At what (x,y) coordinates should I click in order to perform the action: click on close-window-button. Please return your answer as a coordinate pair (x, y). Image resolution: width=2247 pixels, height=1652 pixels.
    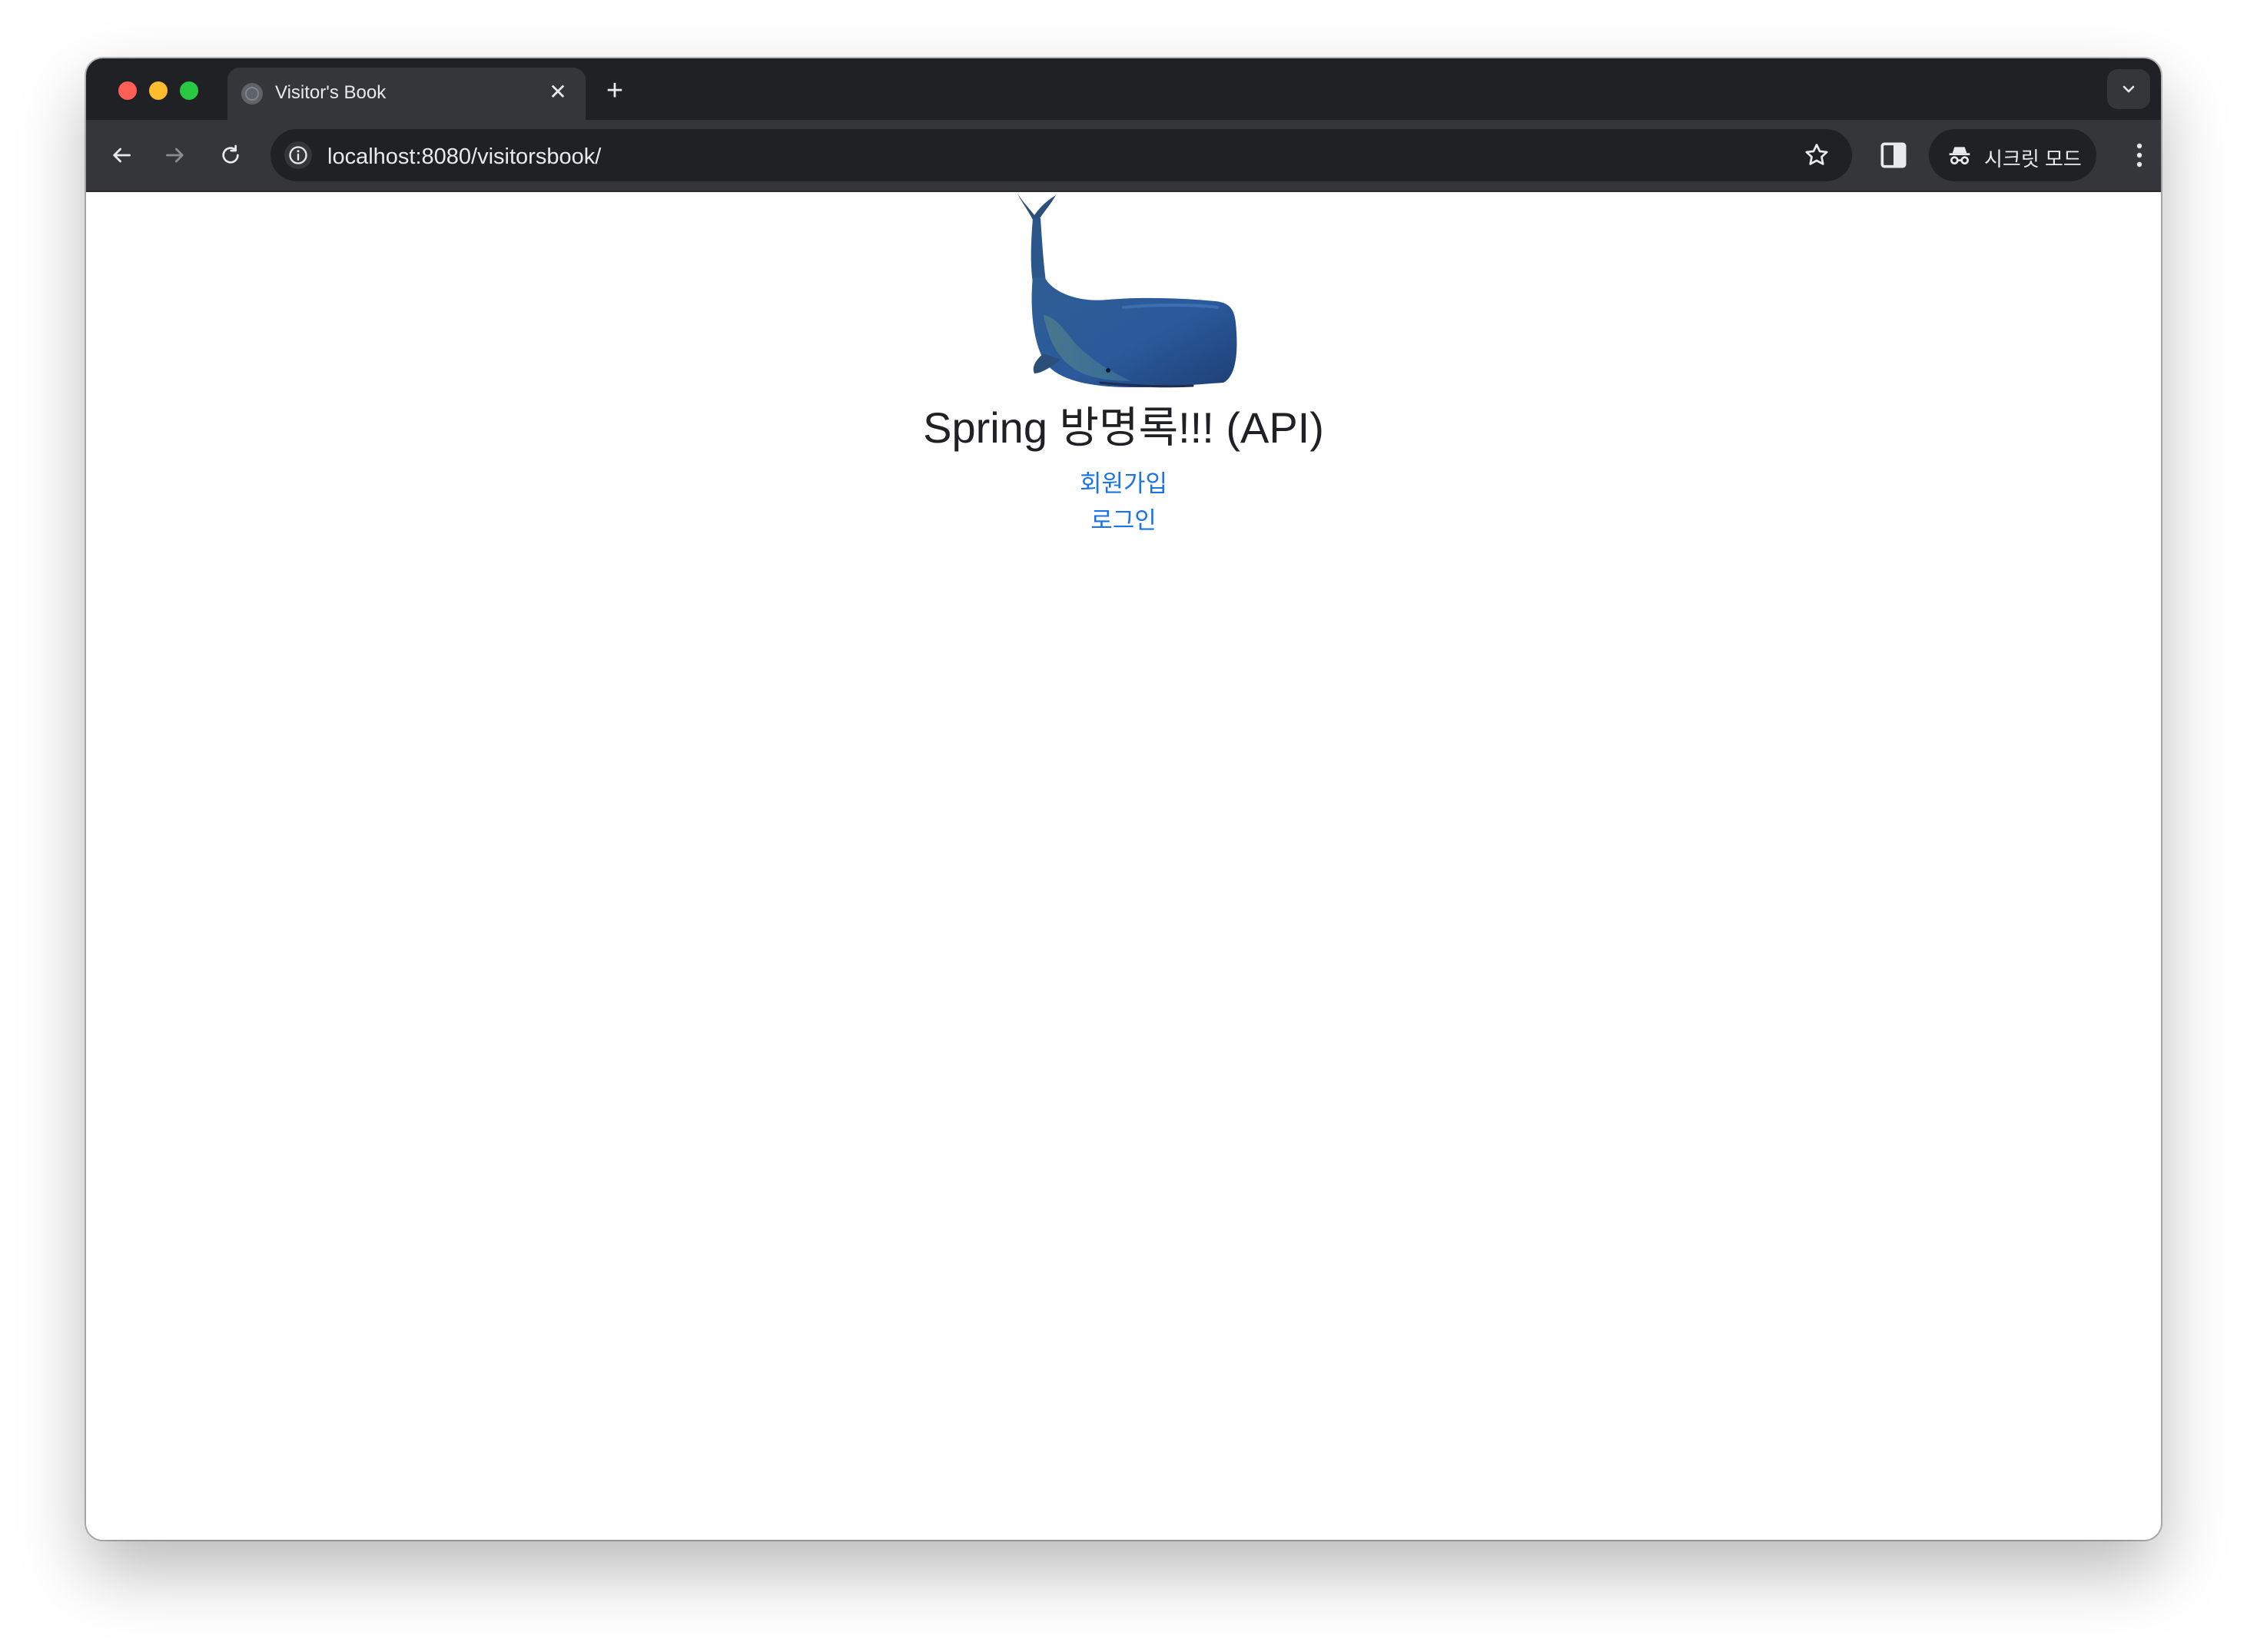
    Looking at the image, I should click on (127, 90).